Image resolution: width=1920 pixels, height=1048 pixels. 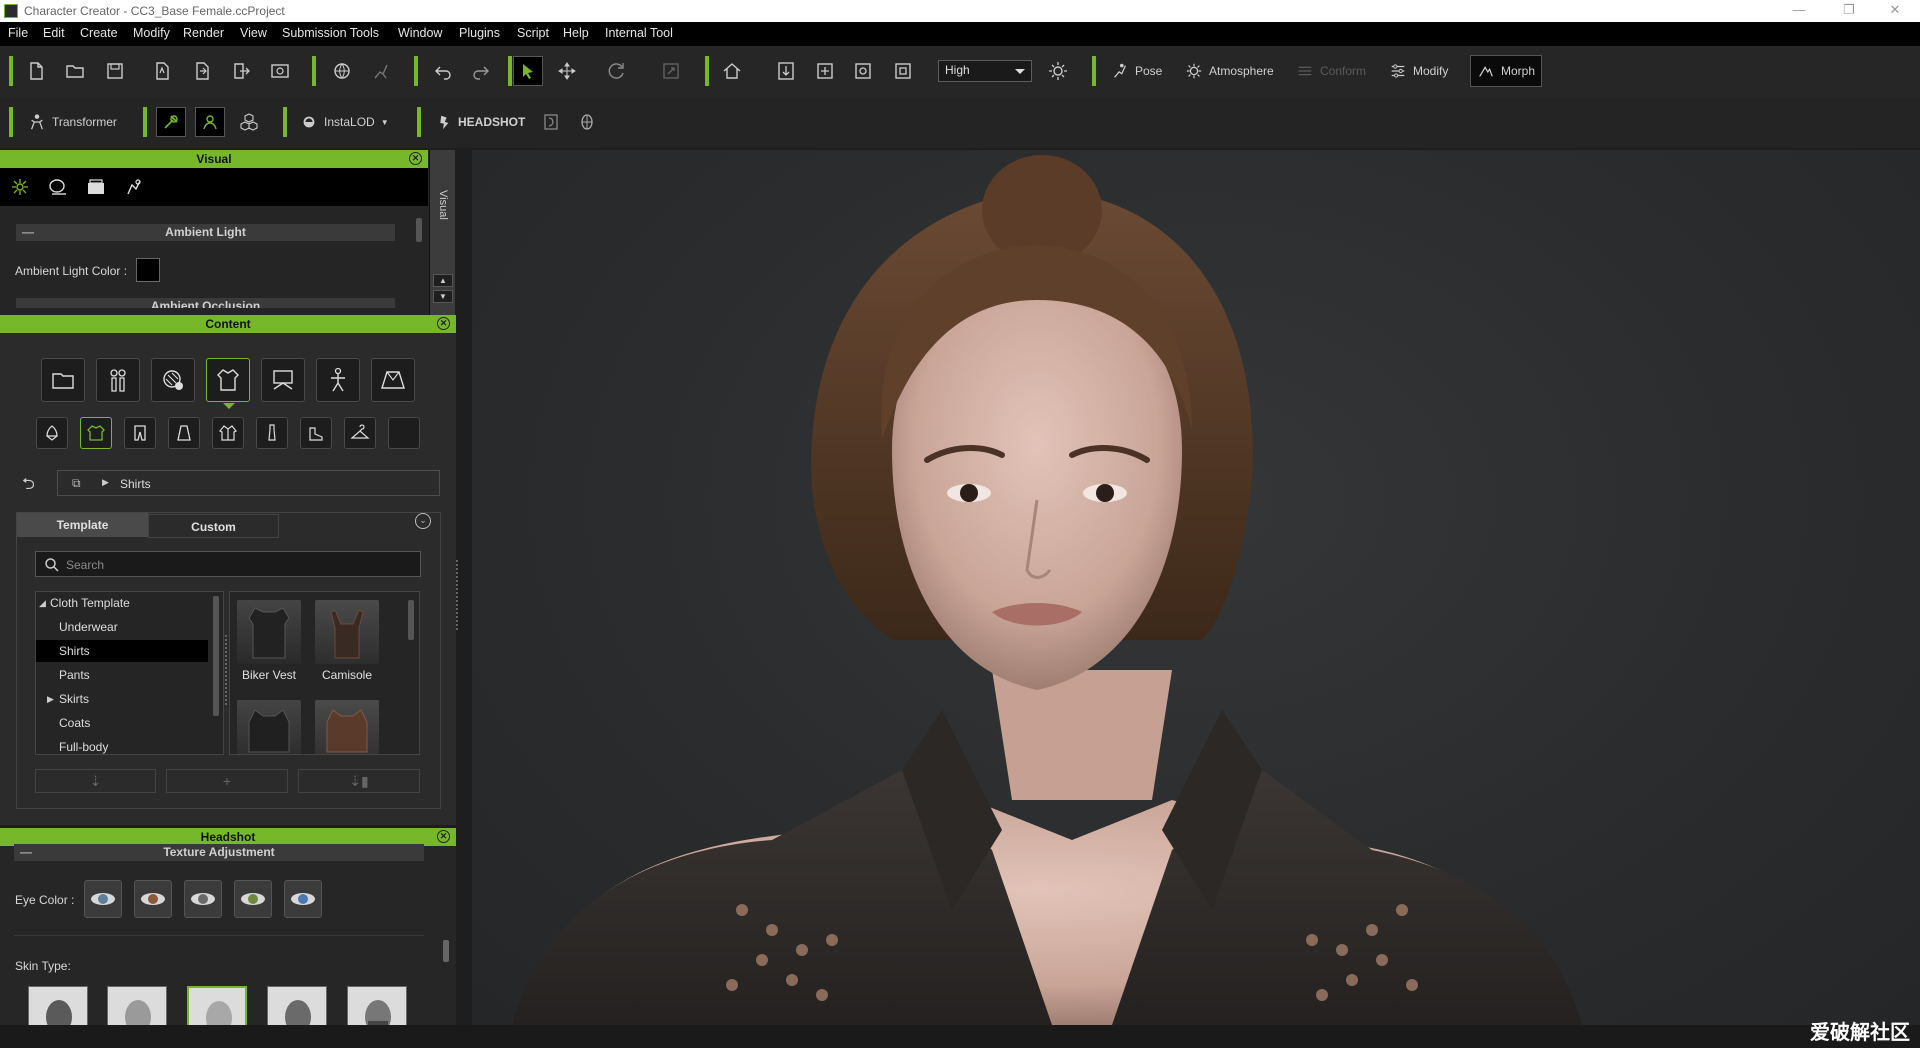 I want to click on transformer-button: Transformer, so click(x=72, y=122).